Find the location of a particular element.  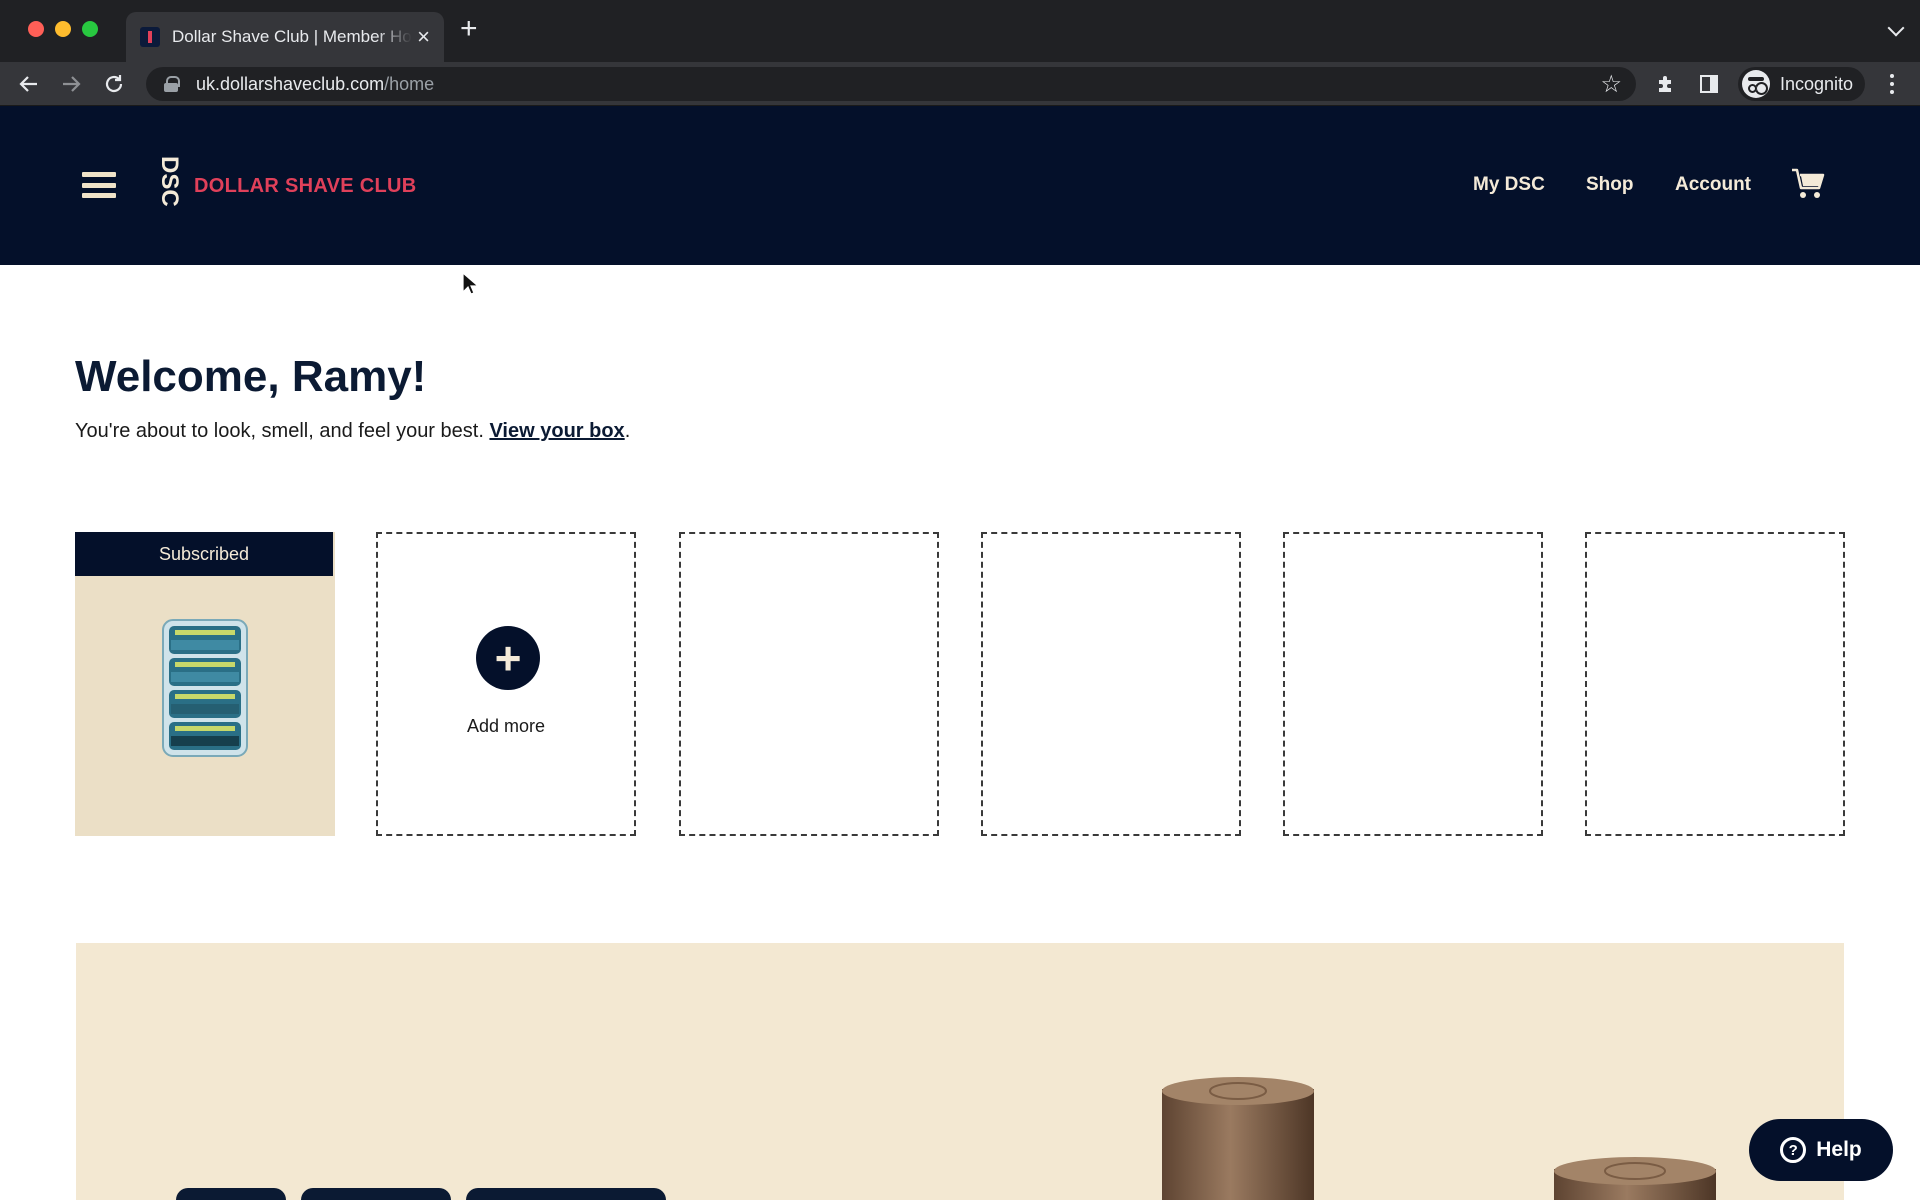

window-zoom-button is located at coordinates (90, 29).